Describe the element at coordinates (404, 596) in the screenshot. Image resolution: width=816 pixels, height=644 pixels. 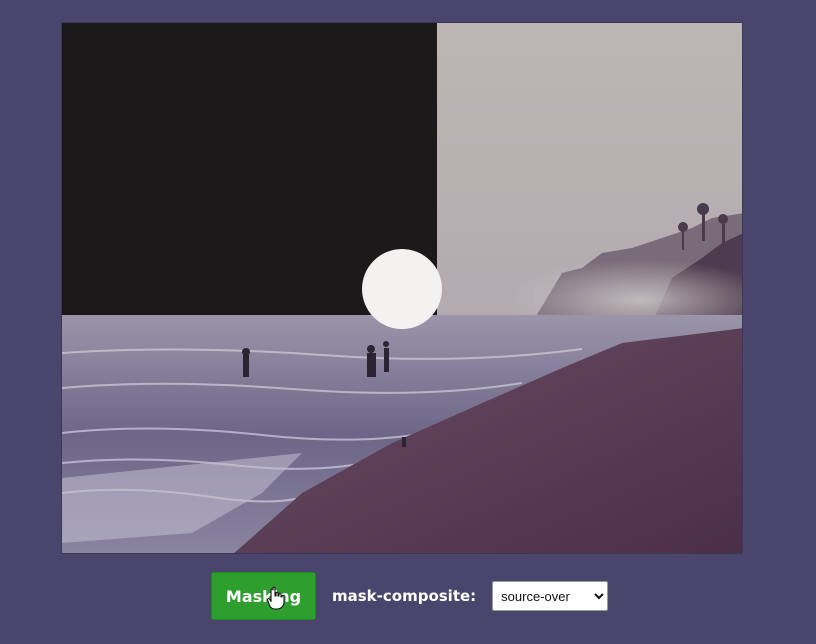
I see `mask-composite-label: mask-composite:` at that location.